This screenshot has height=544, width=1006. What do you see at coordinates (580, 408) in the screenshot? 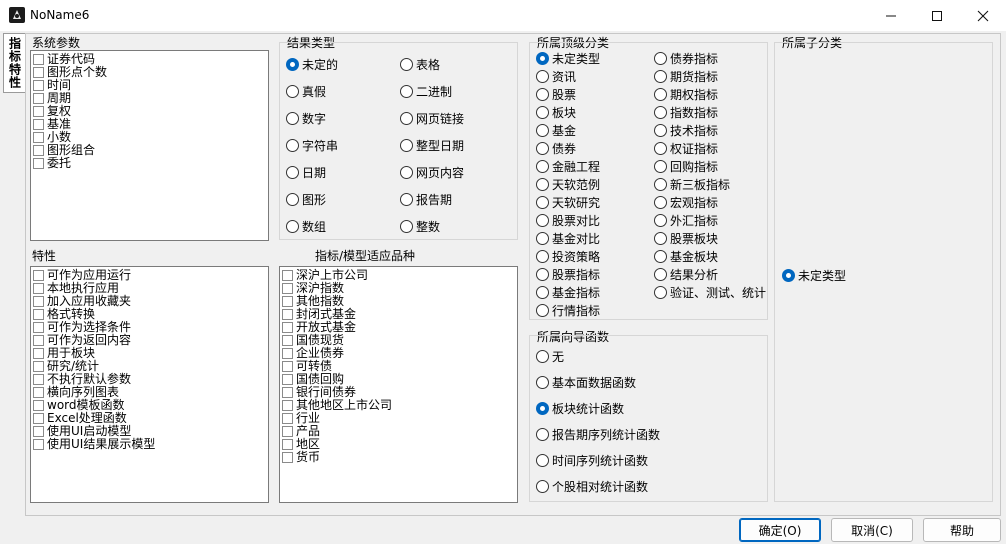
I see `radio-option: 板块统计函数` at bounding box center [580, 408].